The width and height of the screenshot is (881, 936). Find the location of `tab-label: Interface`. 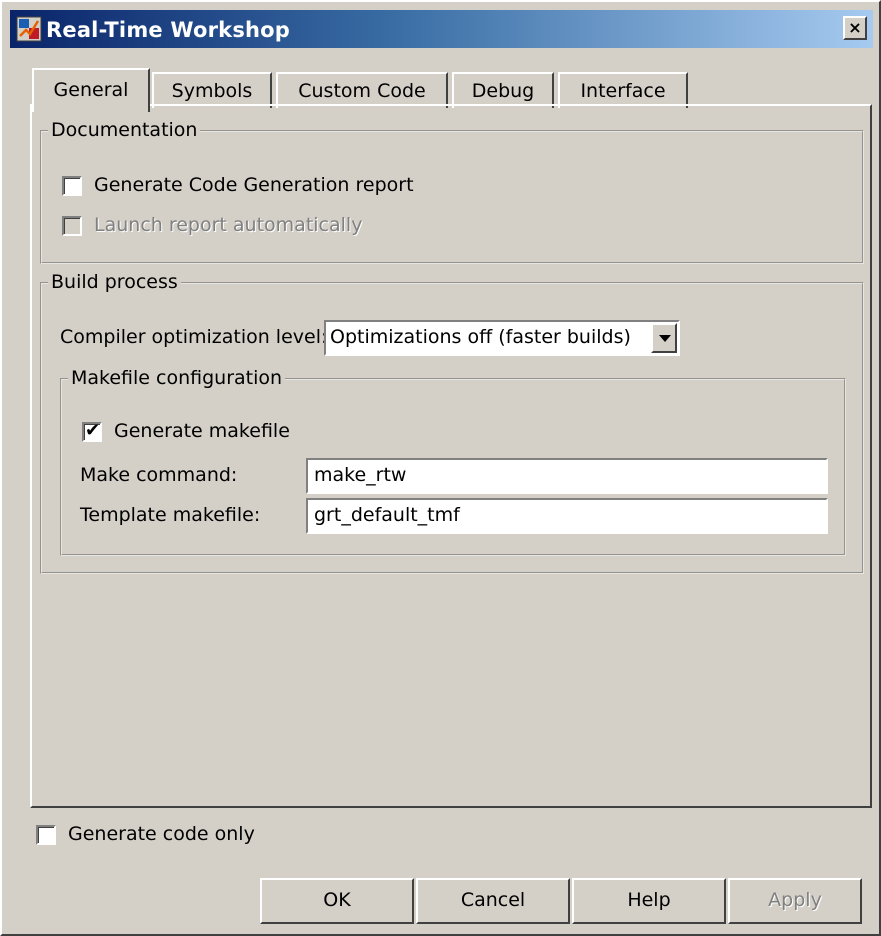

tab-label: Interface is located at coordinates (623, 91).